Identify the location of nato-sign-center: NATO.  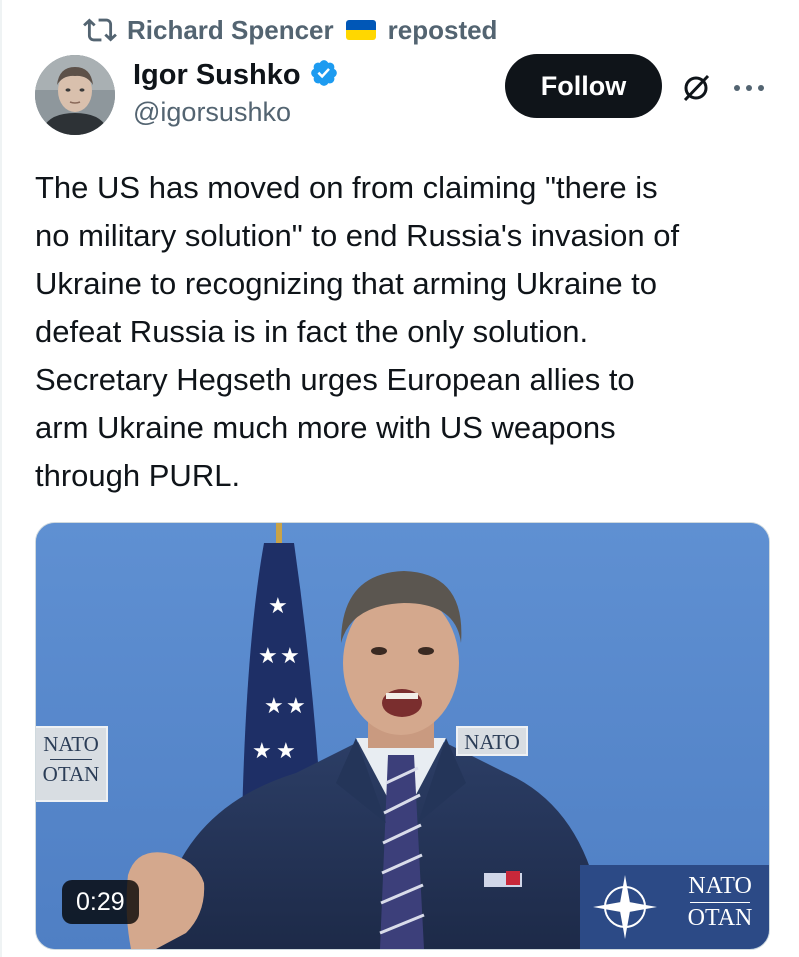
(492, 741).